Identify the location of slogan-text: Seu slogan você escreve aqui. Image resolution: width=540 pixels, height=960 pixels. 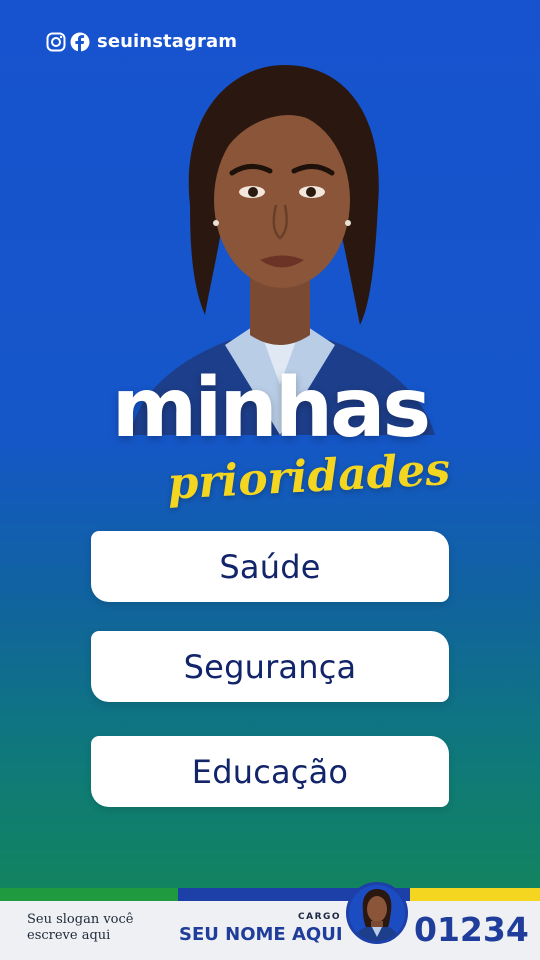
(80, 927).